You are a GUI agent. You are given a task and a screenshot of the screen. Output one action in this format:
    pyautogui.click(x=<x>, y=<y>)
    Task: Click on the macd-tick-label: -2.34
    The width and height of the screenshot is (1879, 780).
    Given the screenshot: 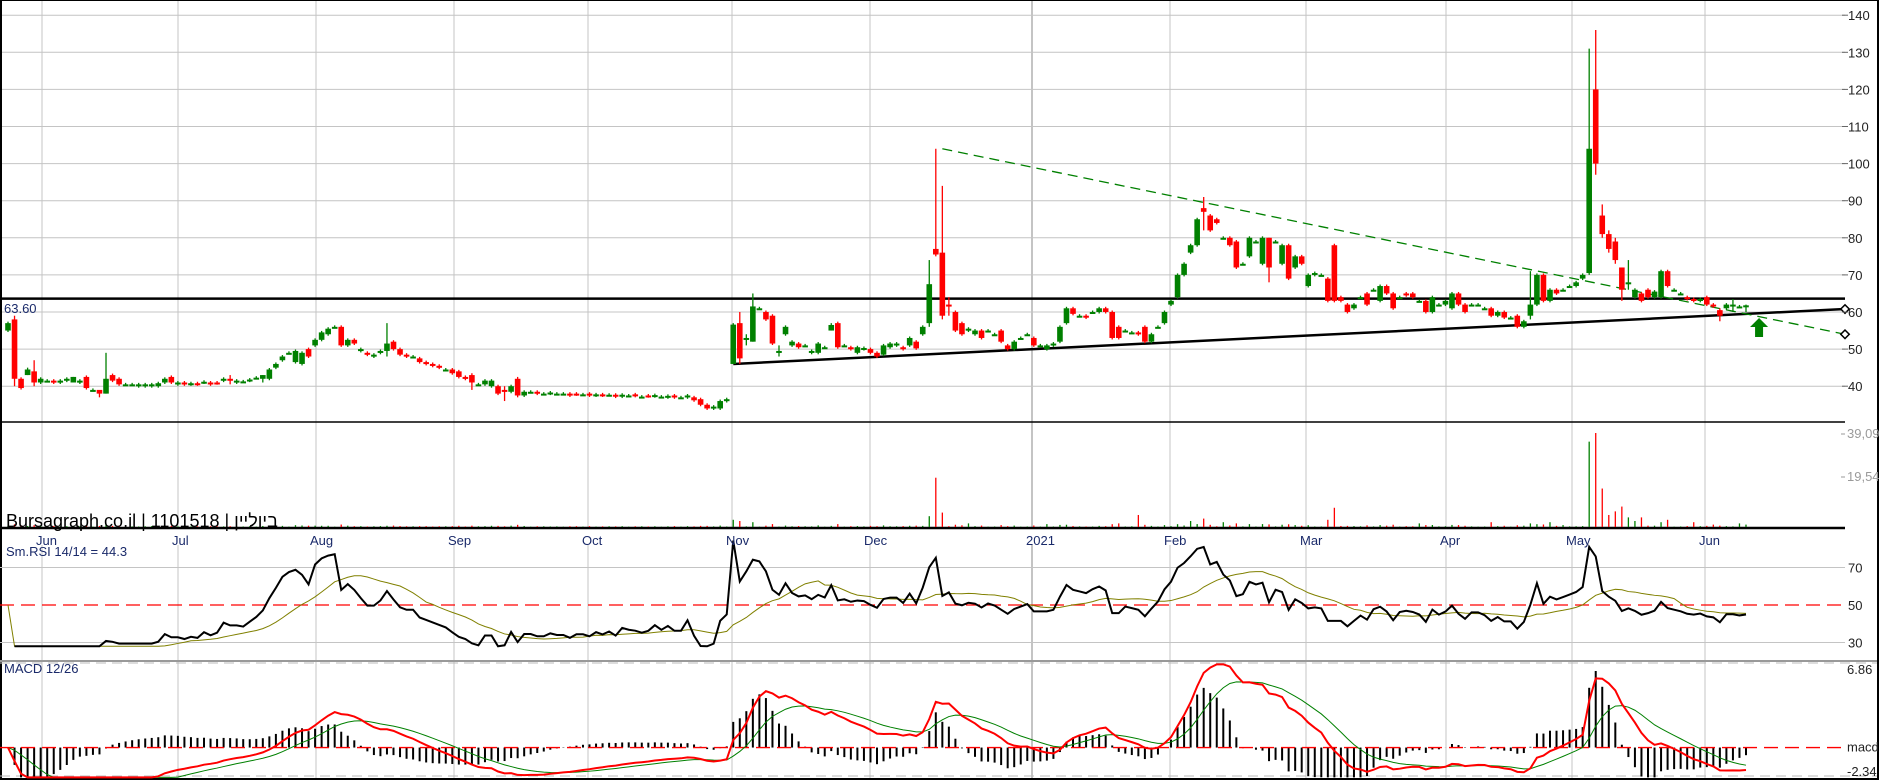 What is the action you would take?
    pyautogui.click(x=1862, y=771)
    